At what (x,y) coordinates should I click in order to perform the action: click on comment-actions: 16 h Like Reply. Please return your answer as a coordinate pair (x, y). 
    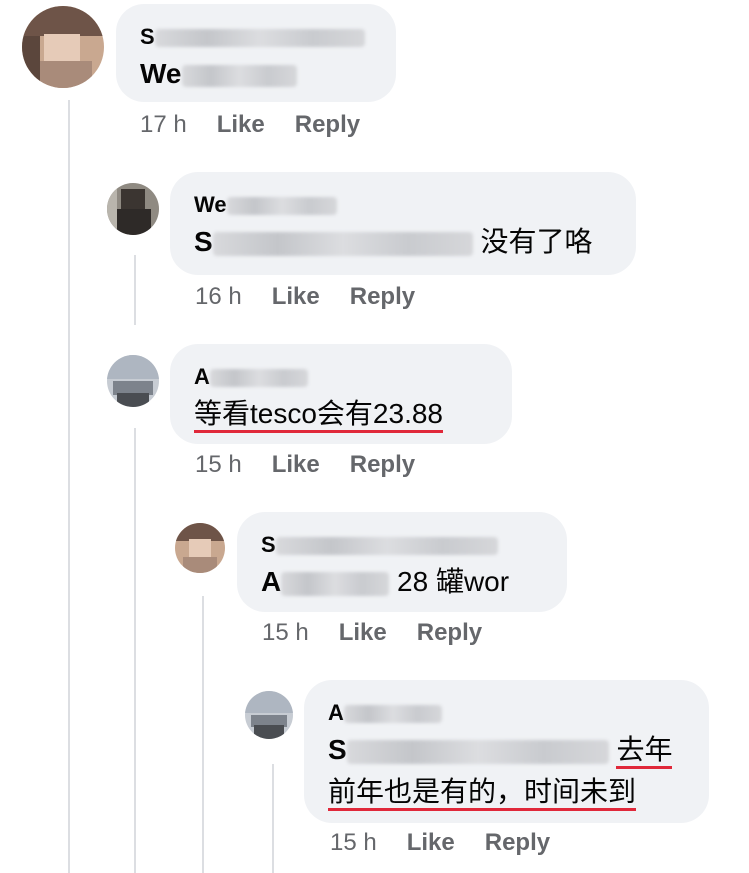
    Looking at the image, I should click on (305, 297).